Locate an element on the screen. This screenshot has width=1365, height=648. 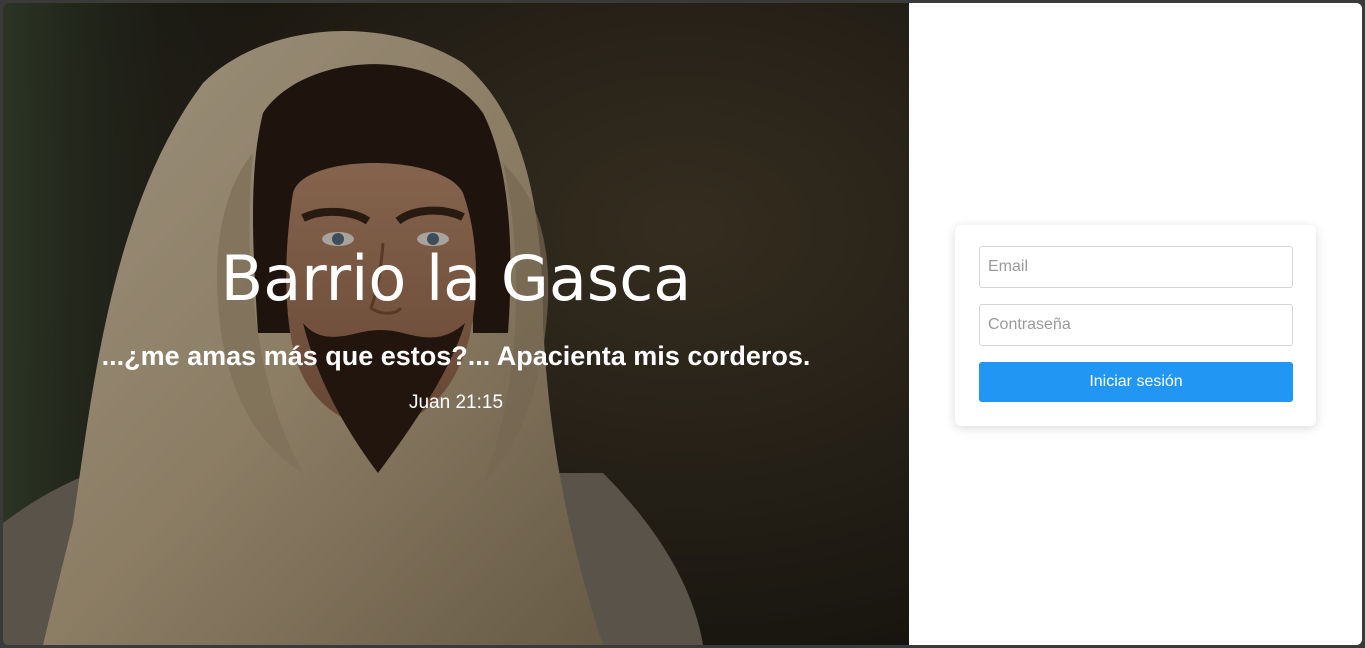
login-button: Iniciar sesión is located at coordinates (1136, 382).